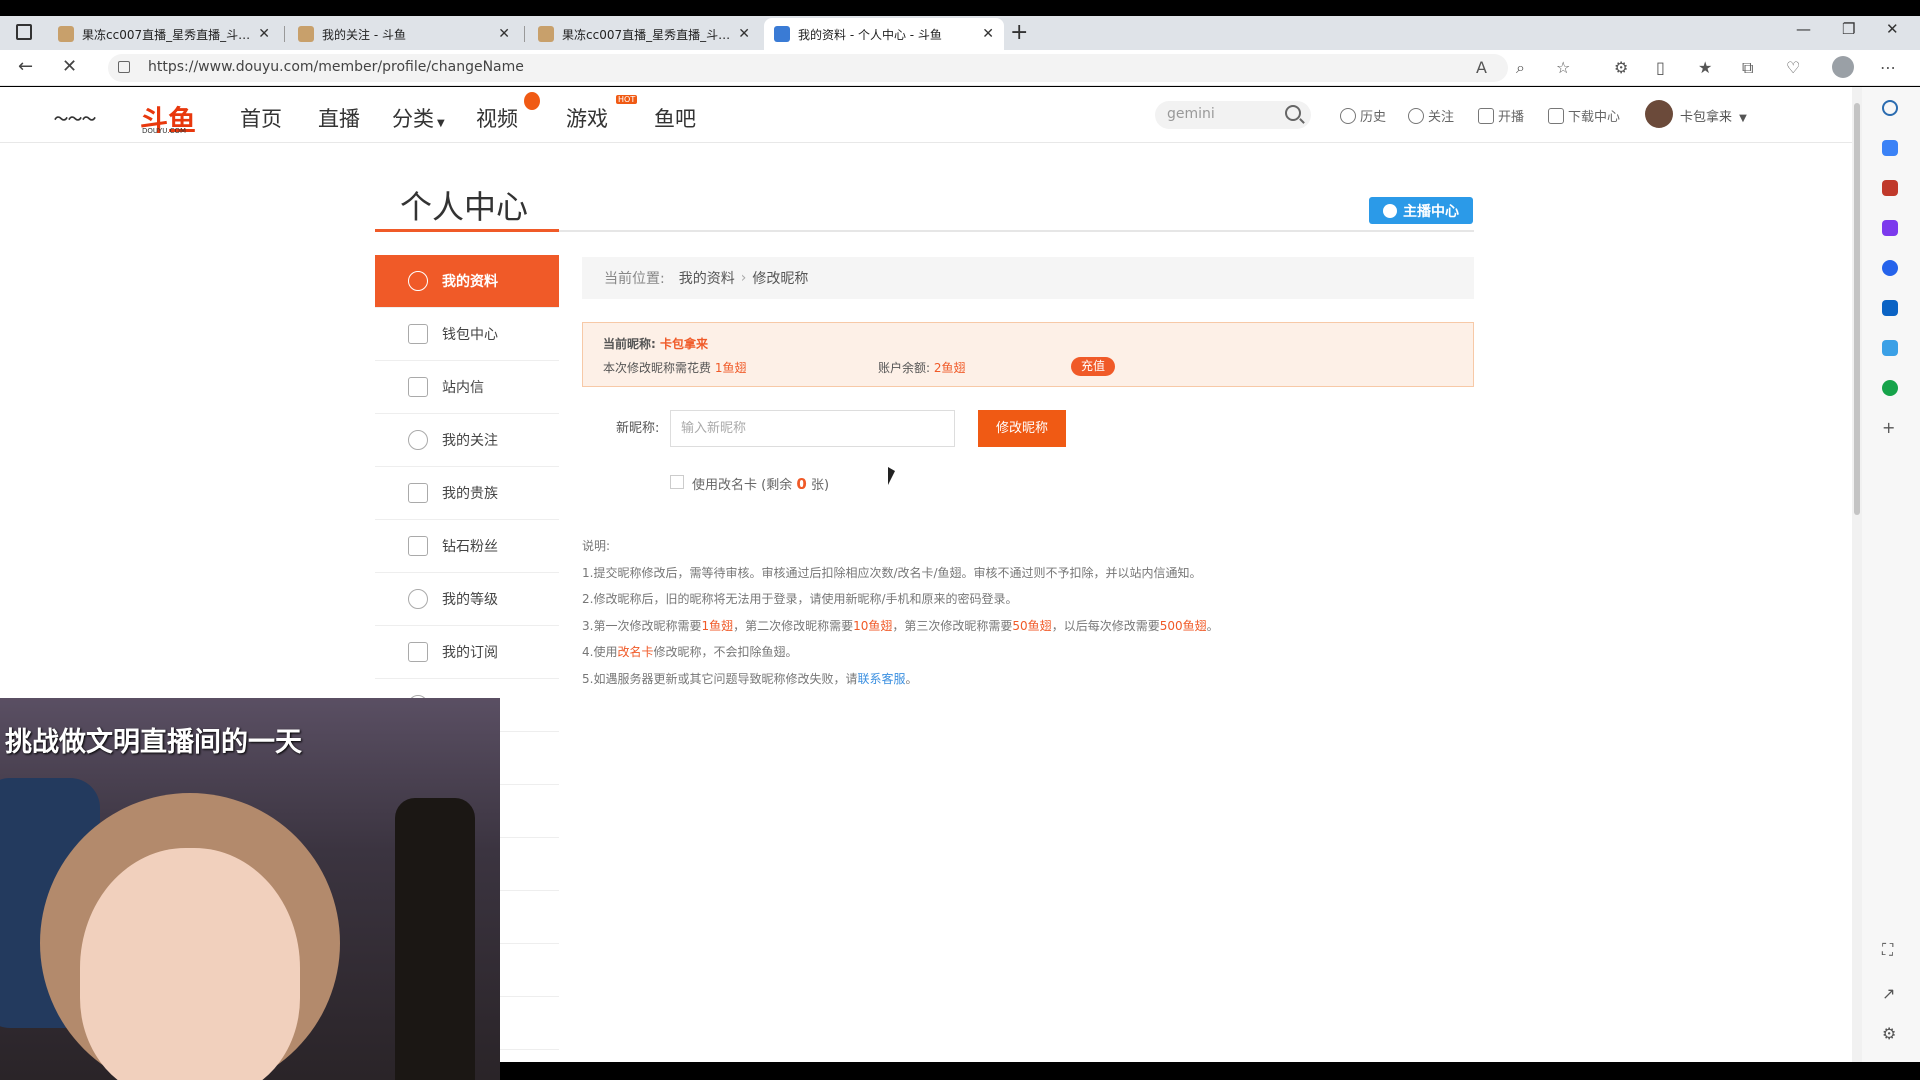 The width and height of the screenshot is (1920, 1080). I want to click on current-nickname-label: 当前昵称:, so click(629, 344).